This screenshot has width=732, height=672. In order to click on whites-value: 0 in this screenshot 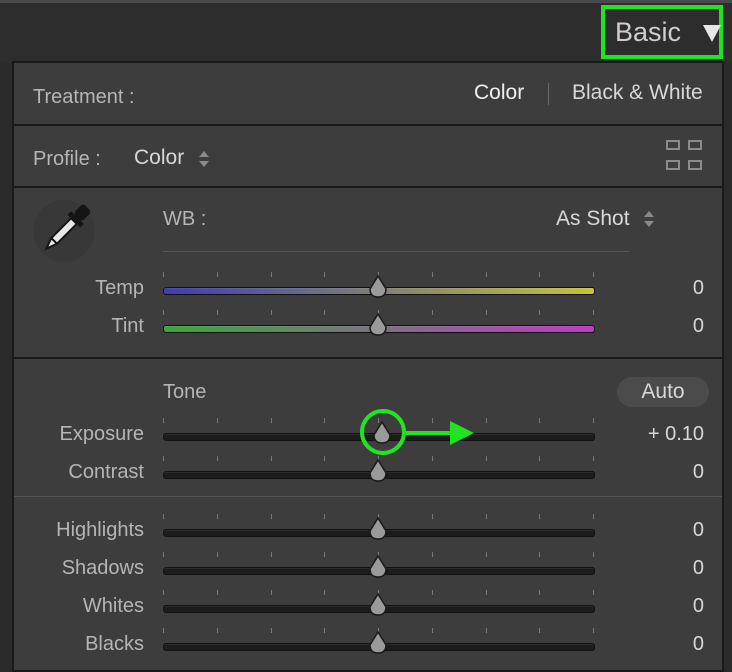, I will do `click(698, 606)`.